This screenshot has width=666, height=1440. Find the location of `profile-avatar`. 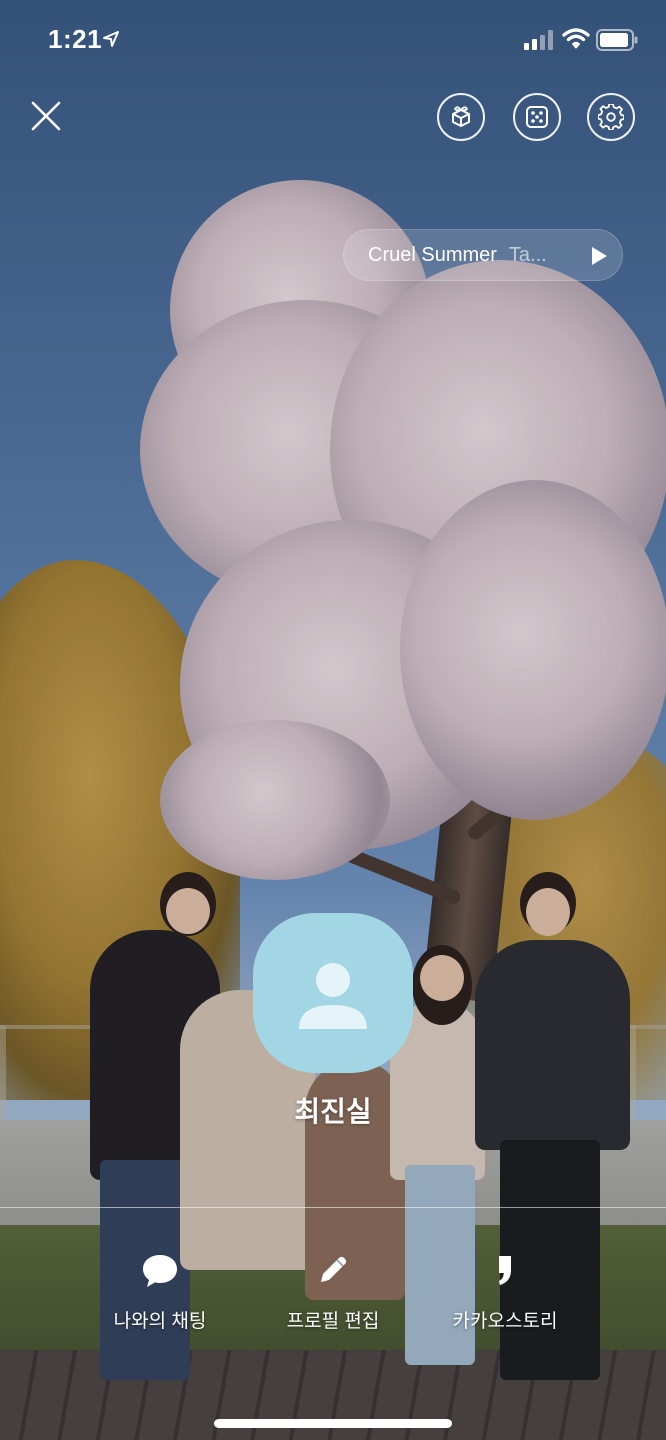

profile-avatar is located at coordinates (333, 993).